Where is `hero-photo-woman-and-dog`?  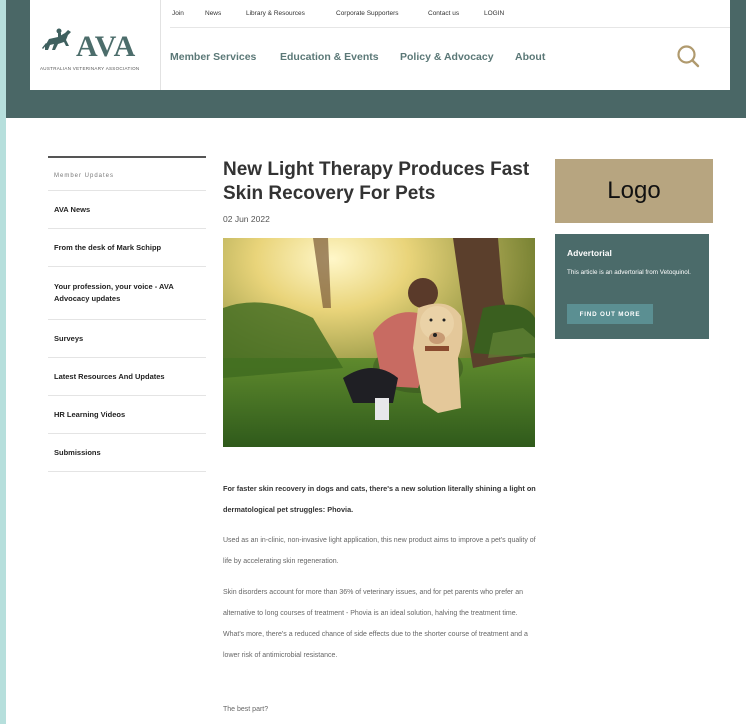
hero-photo-woman-and-dog is located at coordinates (379, 342).